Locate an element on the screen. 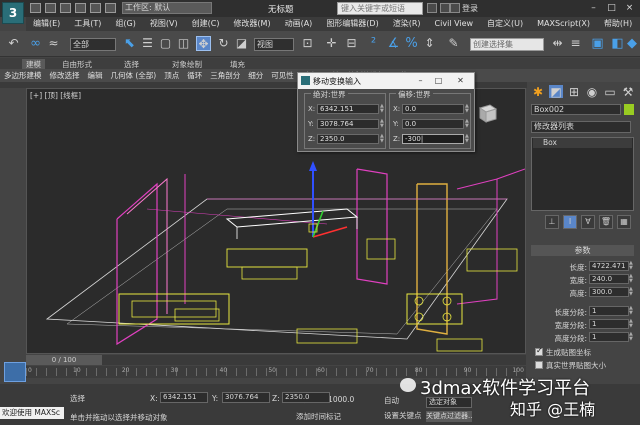  search-icon is located at coordinates (432, 8).